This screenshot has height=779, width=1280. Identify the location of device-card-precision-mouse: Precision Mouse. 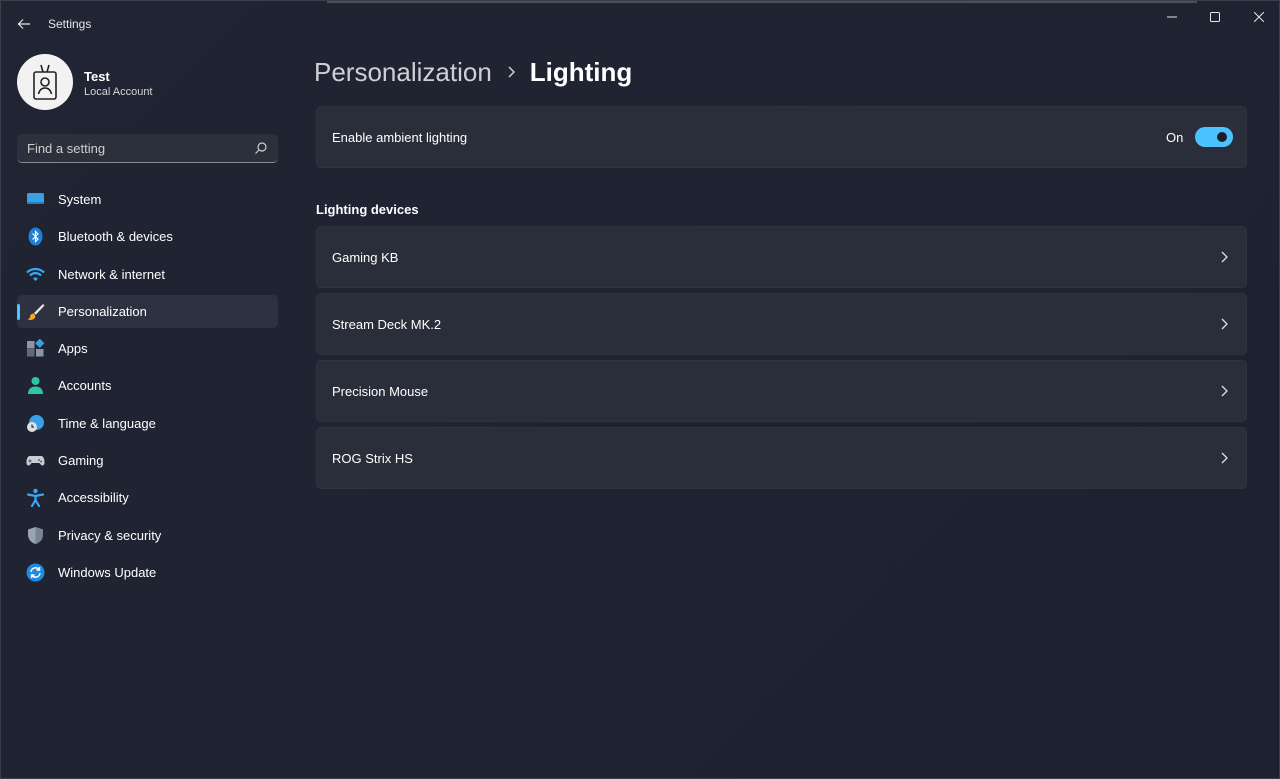
(781, 391).